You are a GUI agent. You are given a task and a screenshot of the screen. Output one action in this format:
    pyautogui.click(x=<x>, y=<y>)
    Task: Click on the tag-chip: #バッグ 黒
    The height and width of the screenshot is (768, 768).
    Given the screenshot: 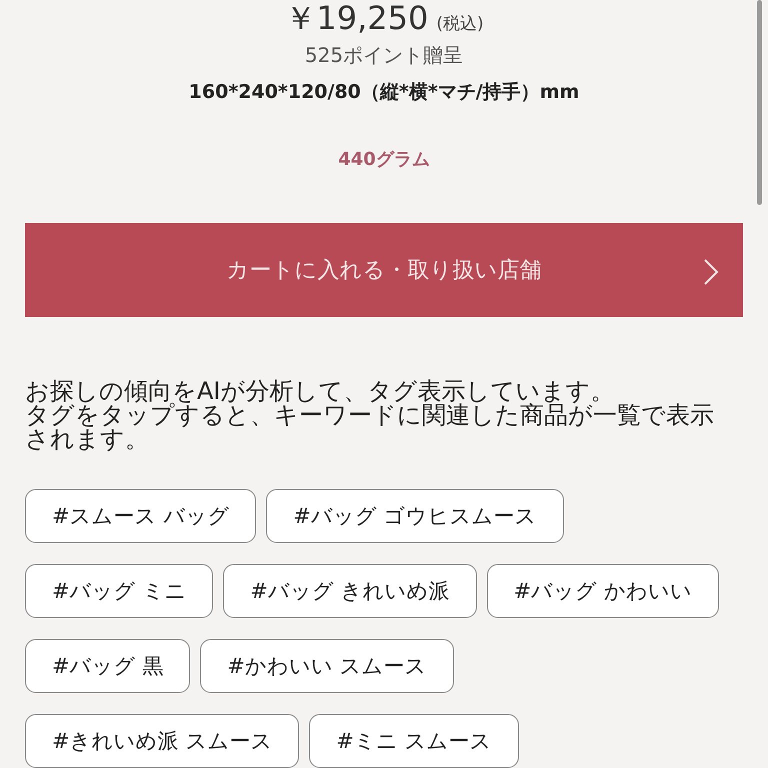 What is the action you would take?
    pyautogui.click(x=107, y=666)
    